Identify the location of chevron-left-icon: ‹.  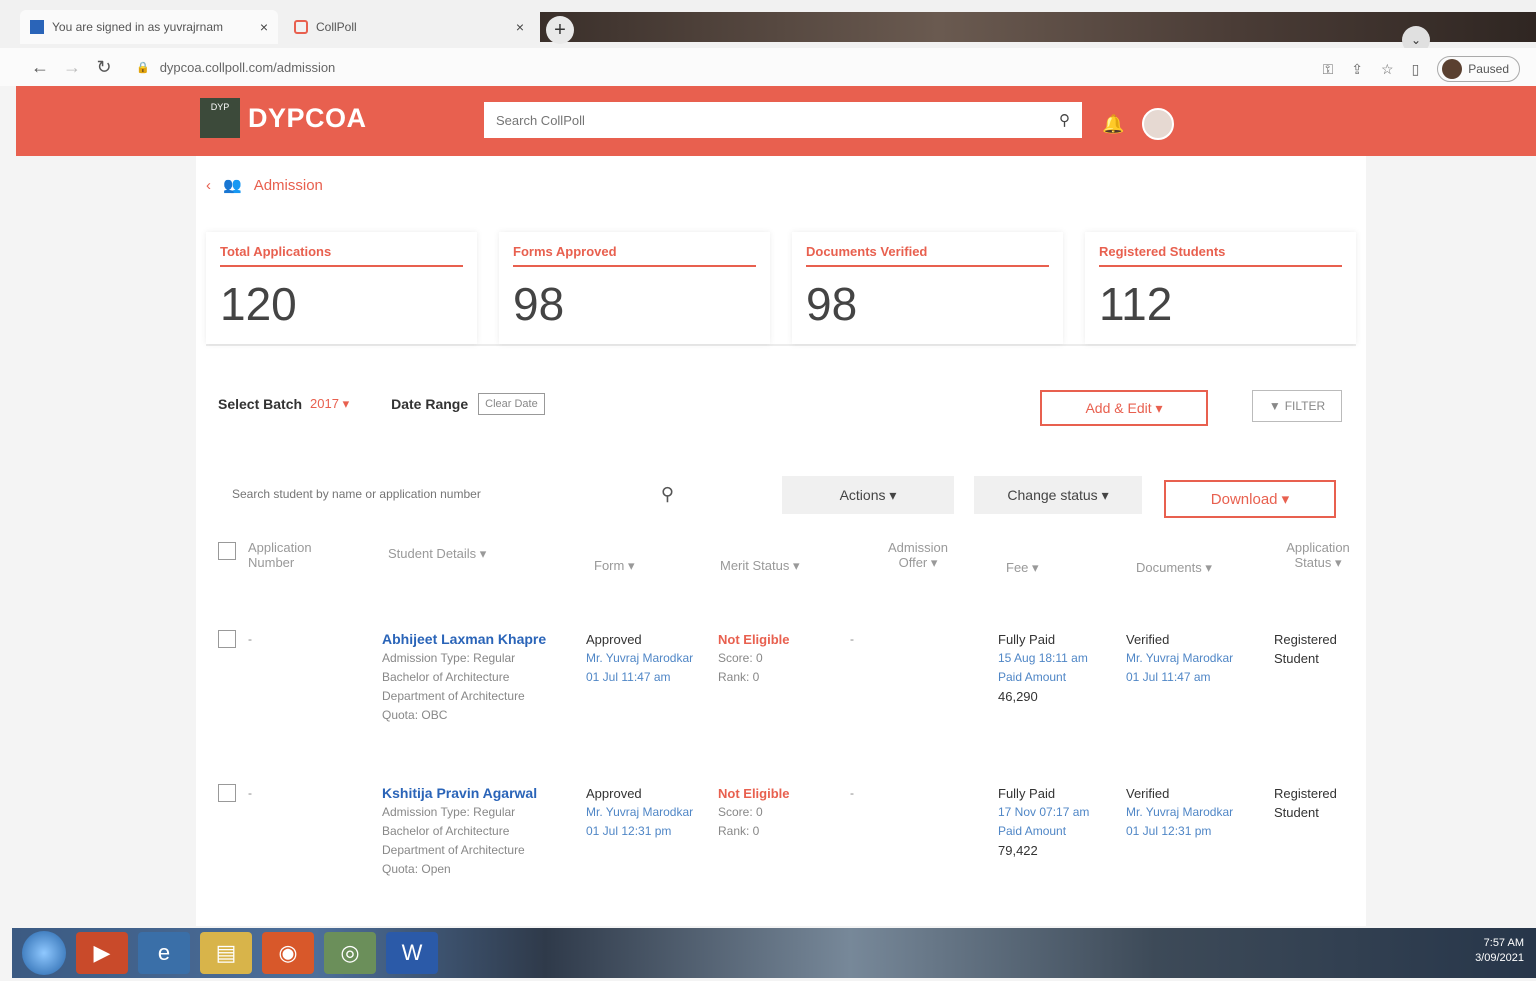
(208, 185).